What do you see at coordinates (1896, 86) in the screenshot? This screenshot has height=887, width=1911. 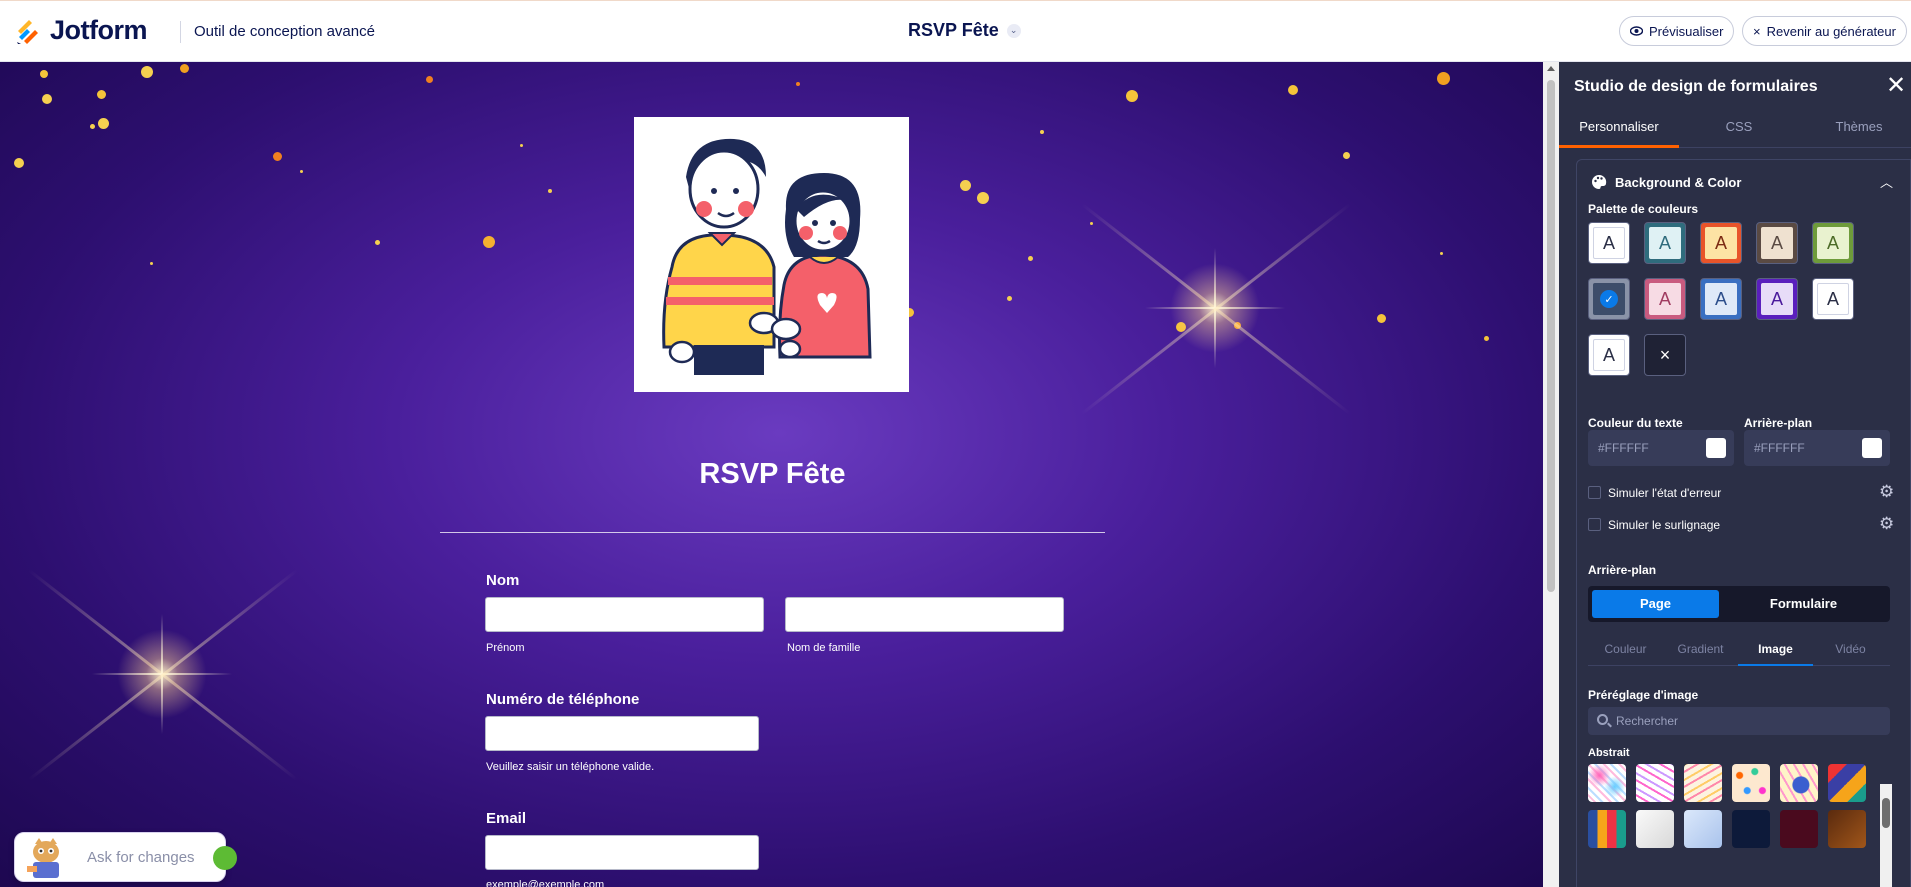 I see `close-panel-icon: ✕` at bounding box center [1896, 86].